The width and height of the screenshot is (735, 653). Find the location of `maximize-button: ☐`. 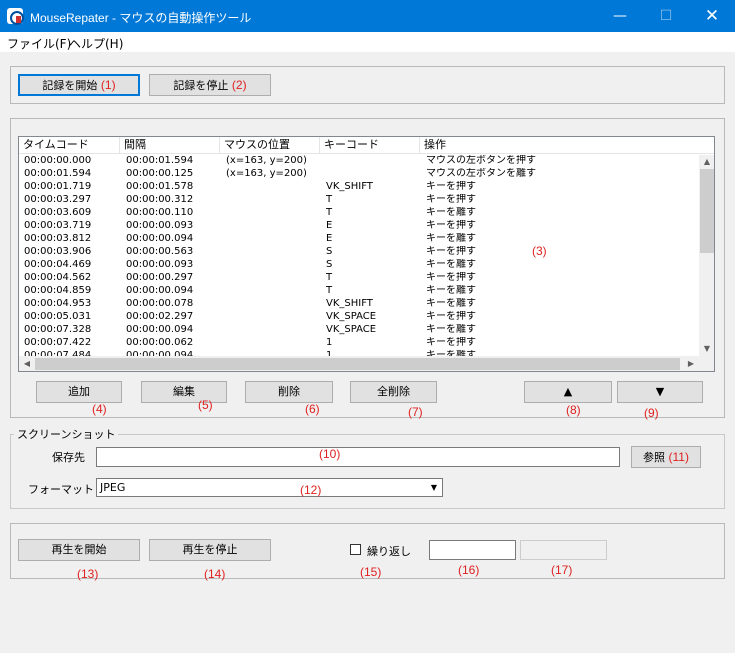

maximize-button: ☐ is located at coordinates (666, 16).